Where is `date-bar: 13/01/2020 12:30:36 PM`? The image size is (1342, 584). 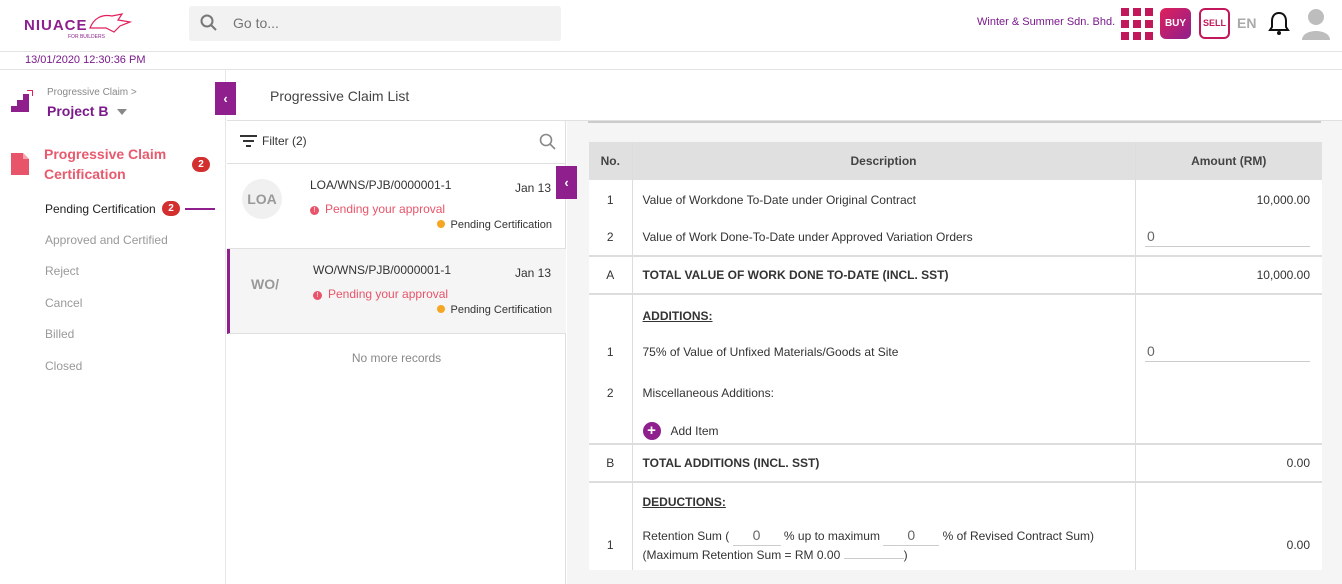
date-bar: 13/01/2020 12:30:36 PM is located at coordinates (671, 61).